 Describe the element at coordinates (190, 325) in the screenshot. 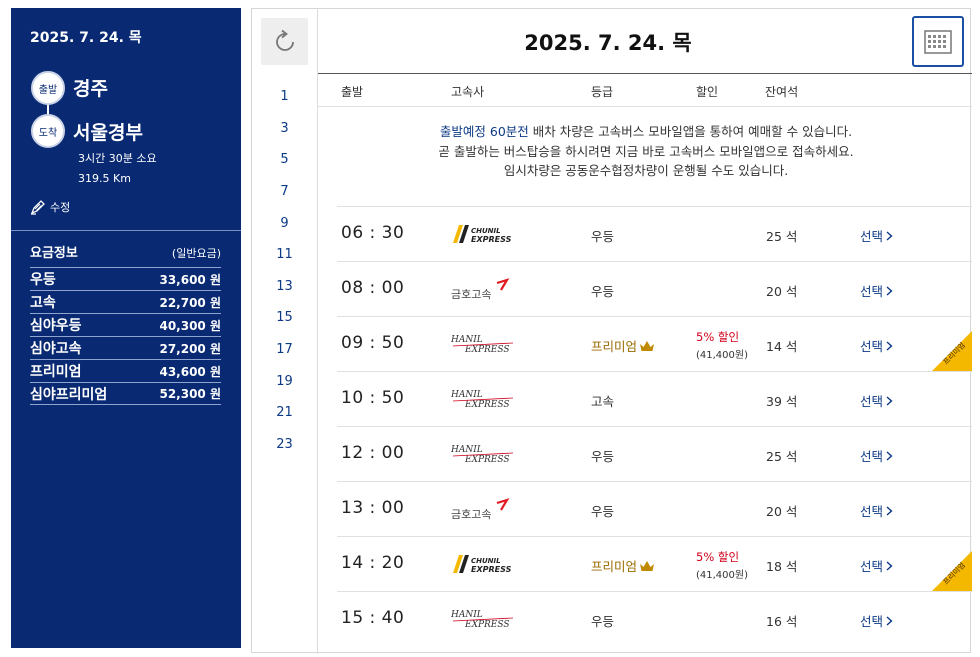

I see `fare-price: 40,300 원` at that location.